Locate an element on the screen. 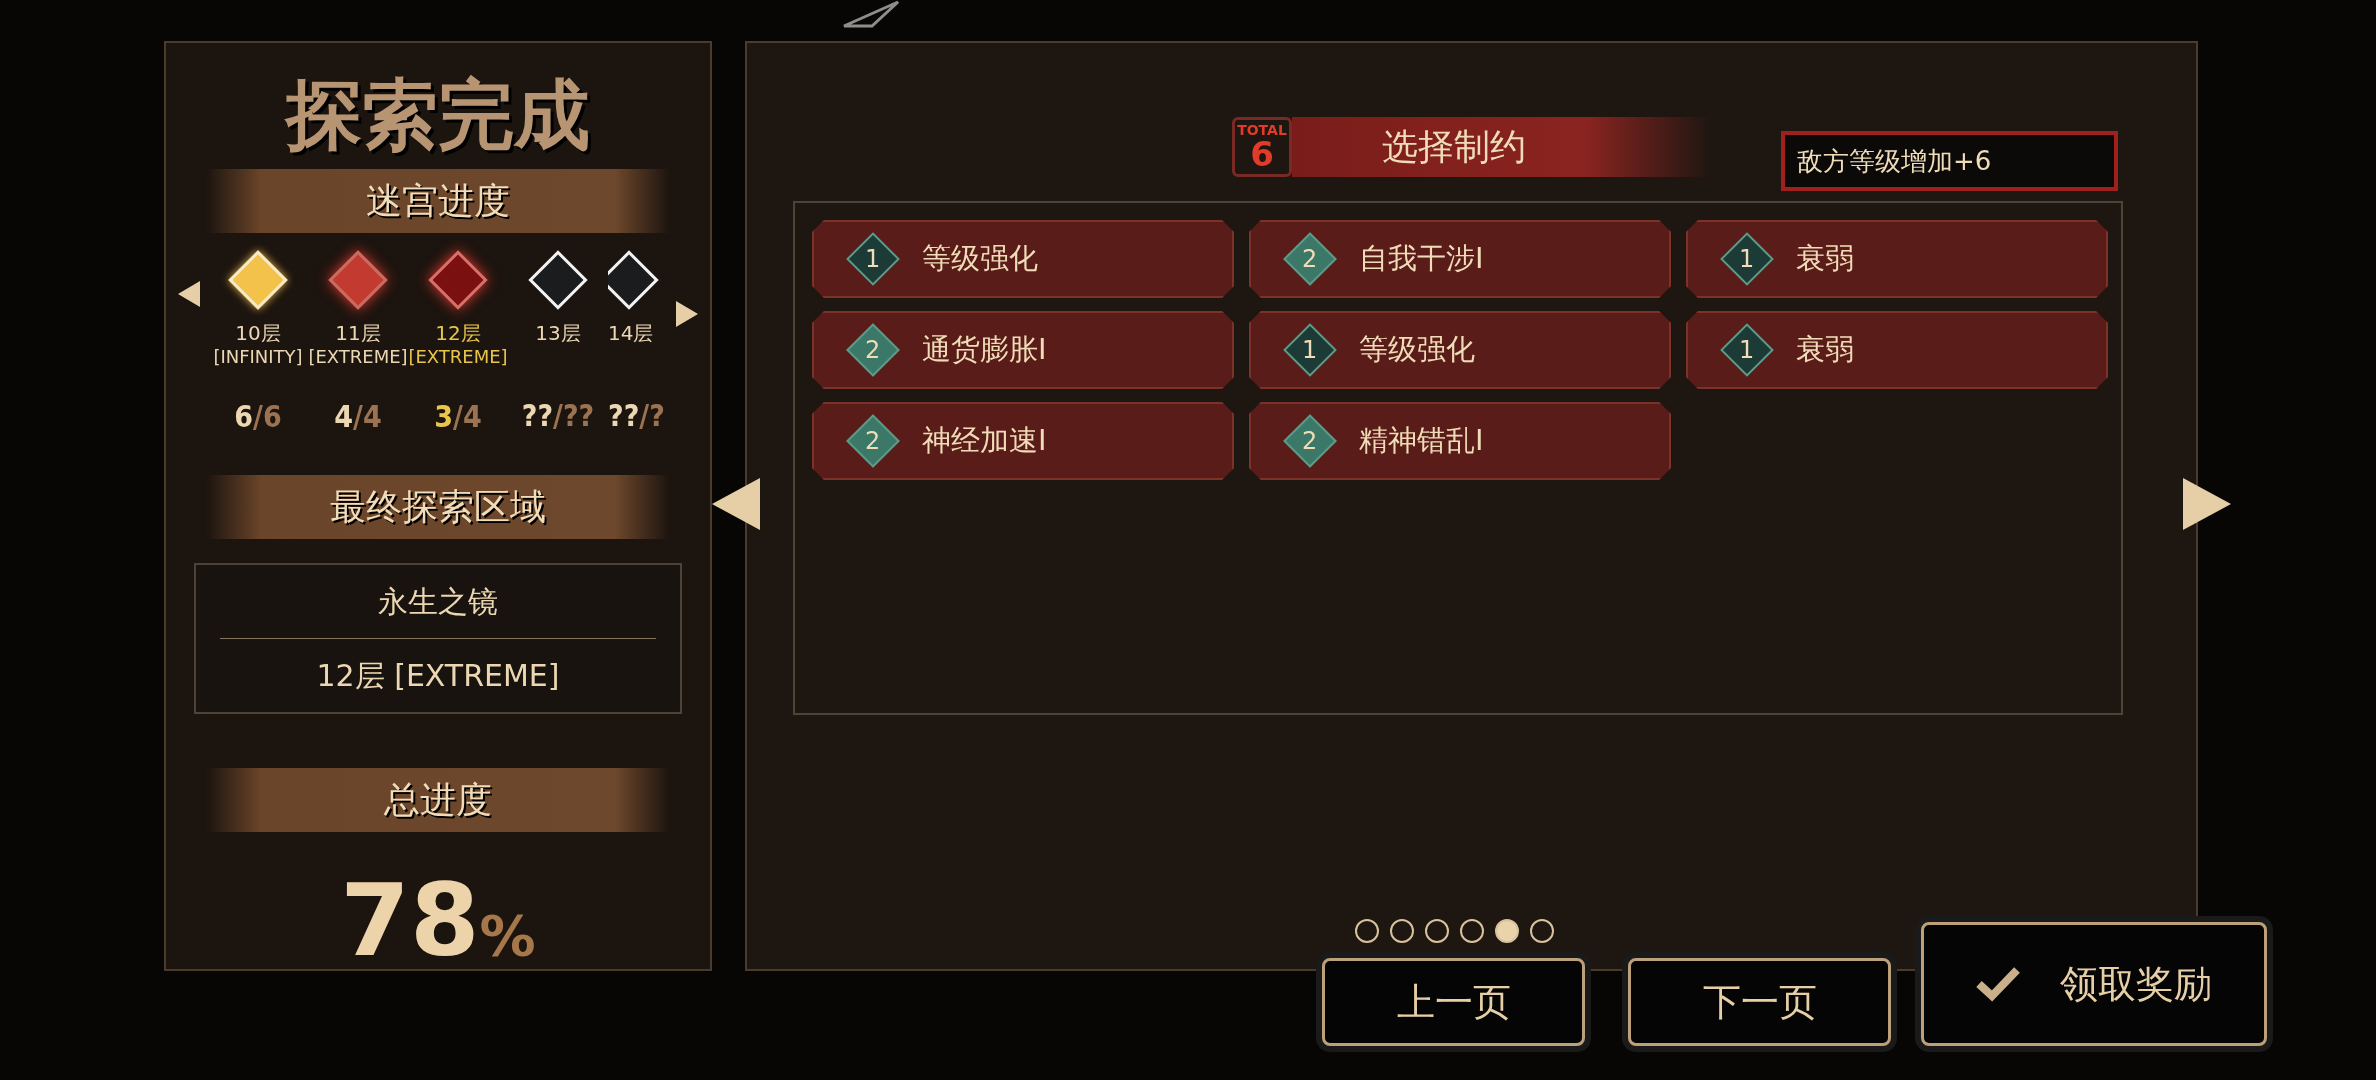 The height and width of the screenshot is (1080, 2376). panel-title: 探索完成 is located at coordinates (437, 115).